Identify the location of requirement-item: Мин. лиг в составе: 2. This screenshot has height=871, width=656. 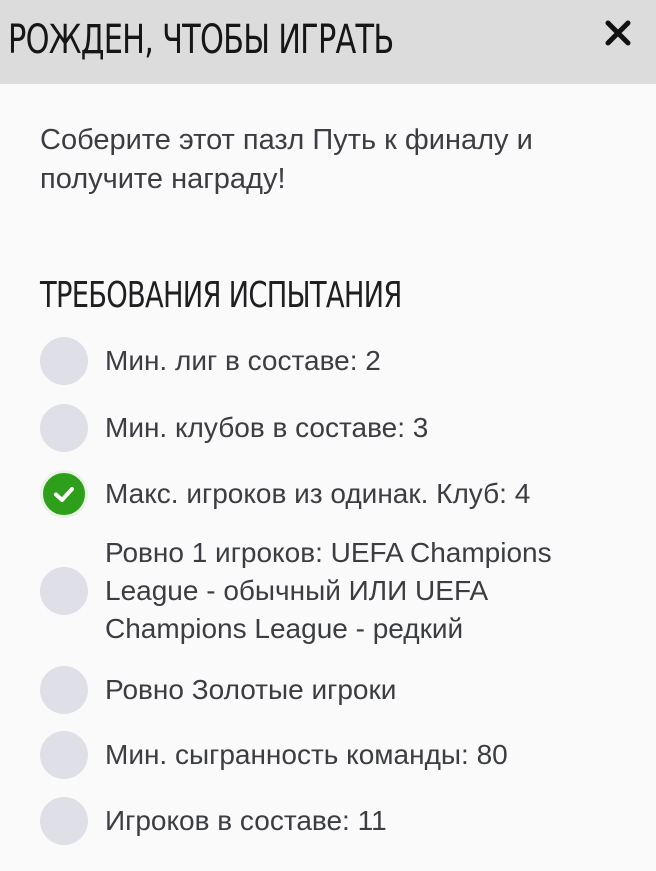
(335, 361).